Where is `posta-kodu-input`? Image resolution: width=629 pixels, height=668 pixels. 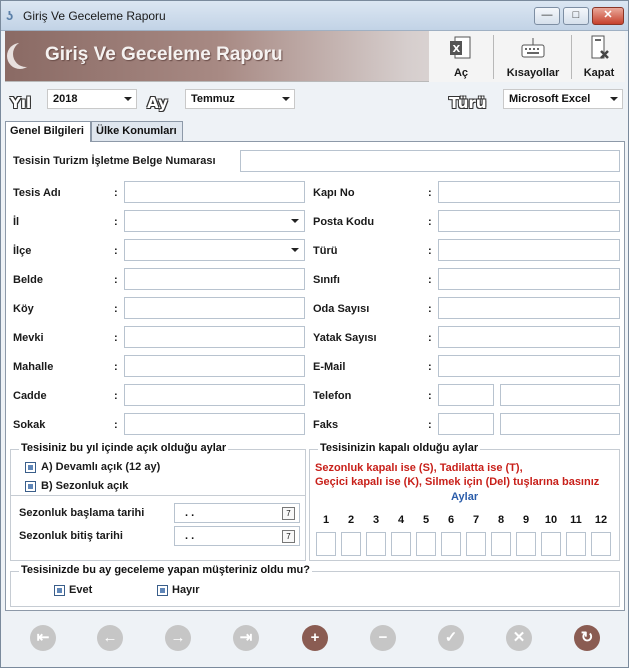
posta-kodu-input is located at coordinates (529, 221).